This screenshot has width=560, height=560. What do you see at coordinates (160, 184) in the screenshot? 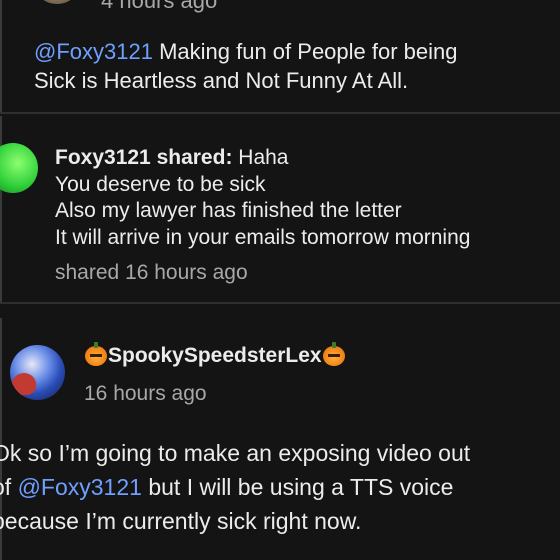
I see `shared-line: You deserve to be sick` at bounding box center [160, 184].